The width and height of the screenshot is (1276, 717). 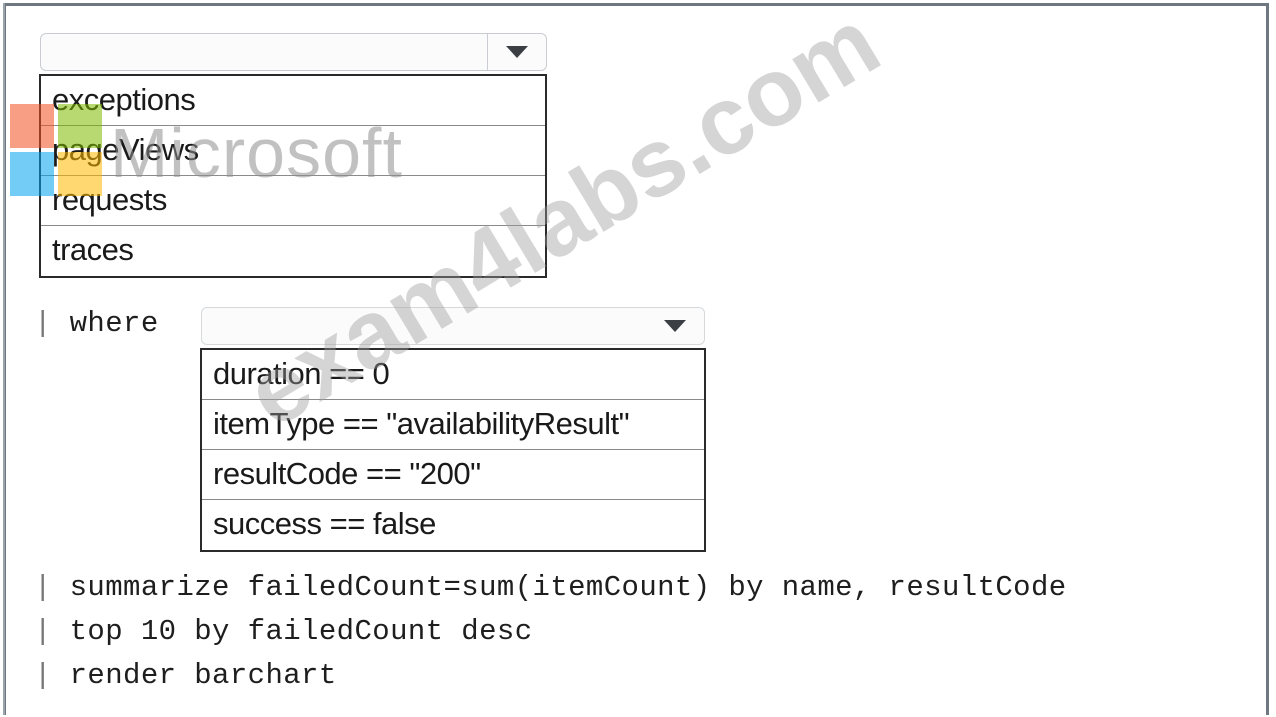 What do you see at coordinates (32, 174) in the screenshot?
I see `logo-square-blue` at bounding box center [32, 174].